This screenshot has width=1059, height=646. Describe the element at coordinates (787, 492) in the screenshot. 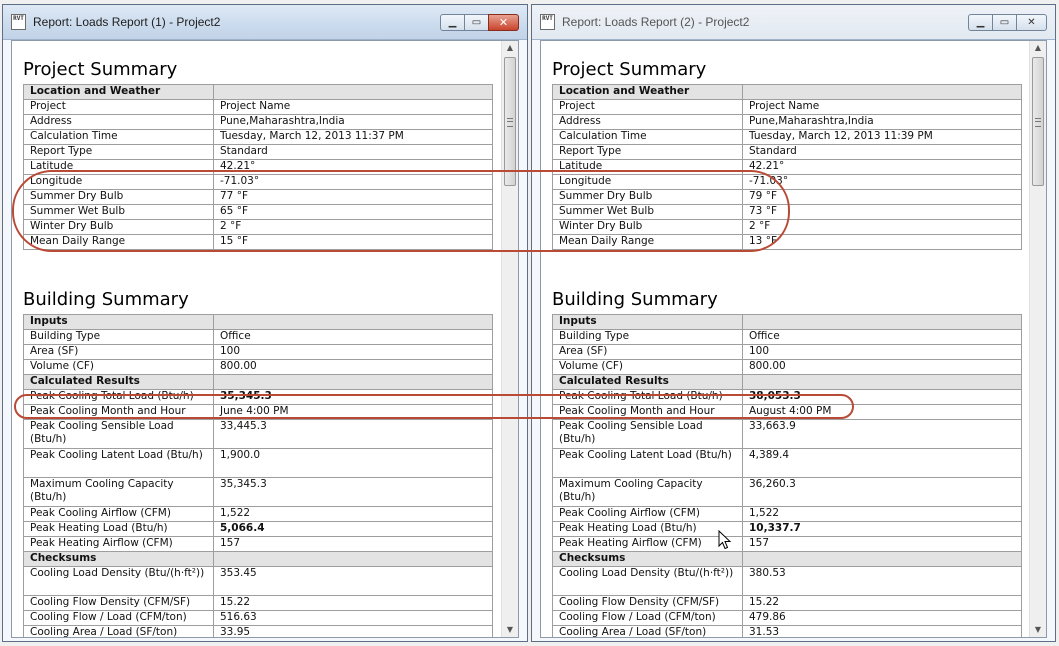

I see `table-row: Maximum Cooling Capacity (Btu/h) 36,260.3` at that location.